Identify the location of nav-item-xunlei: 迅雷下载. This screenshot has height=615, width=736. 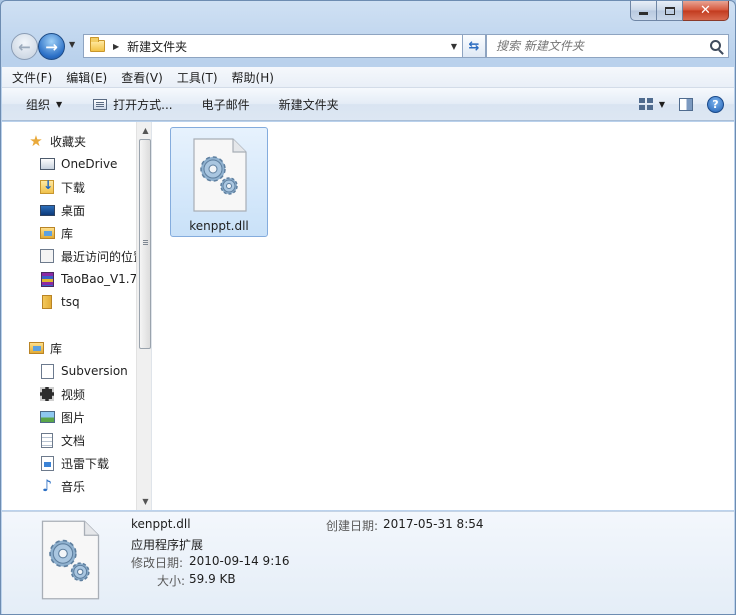
(74, 463).